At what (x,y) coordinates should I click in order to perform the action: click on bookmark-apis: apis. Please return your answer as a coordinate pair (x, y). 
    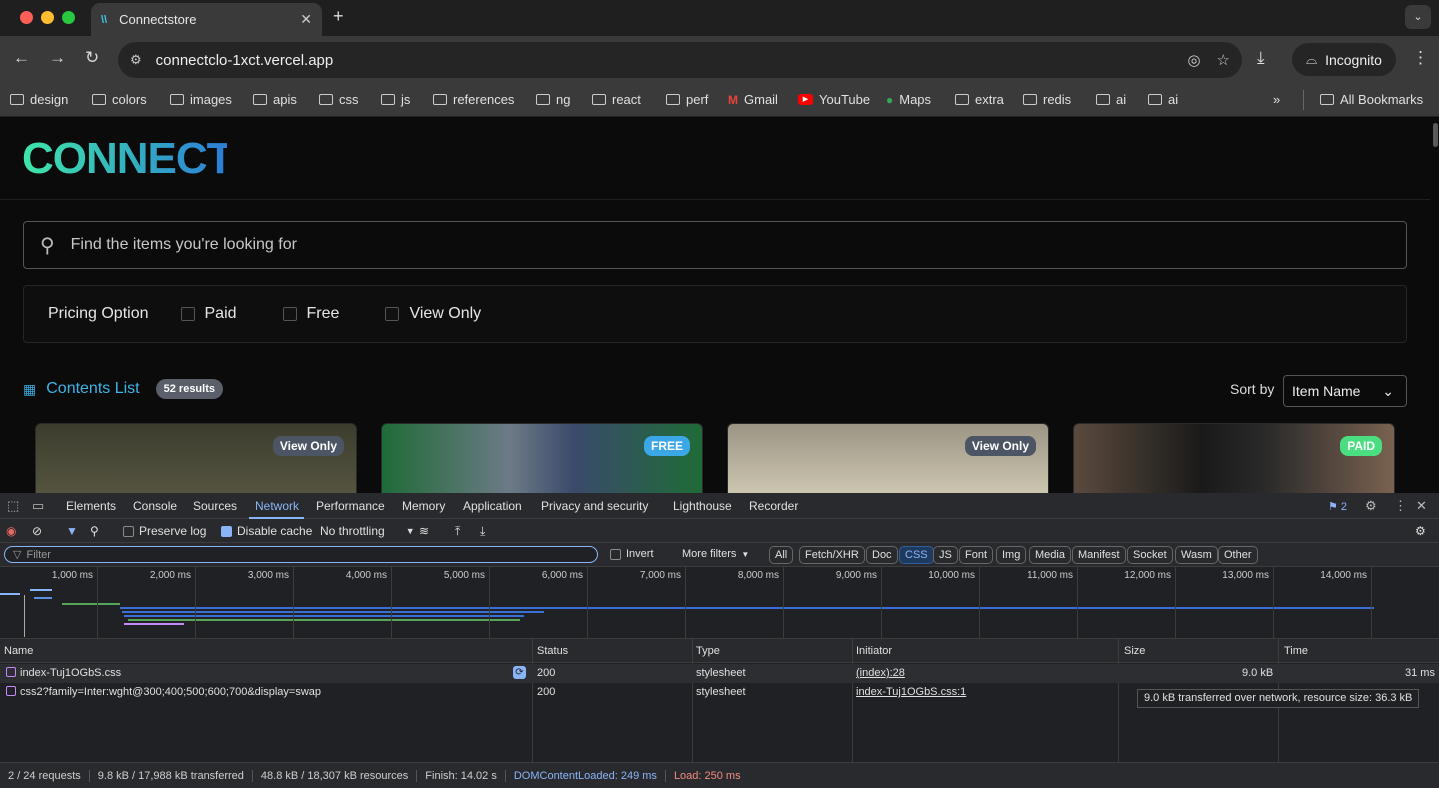
    Looking at the image, I should click on (275, 99).